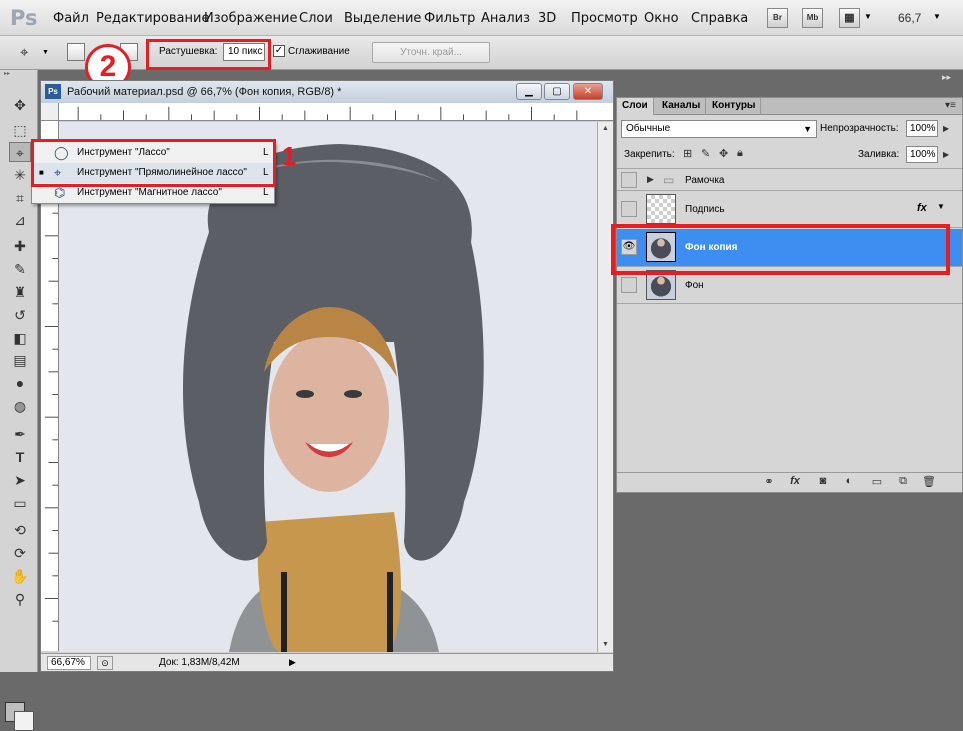  What do you see at coordinates (547, 18) in the screenshot?
I see `menu-3d: 3D` at bounding box center [547, 18].